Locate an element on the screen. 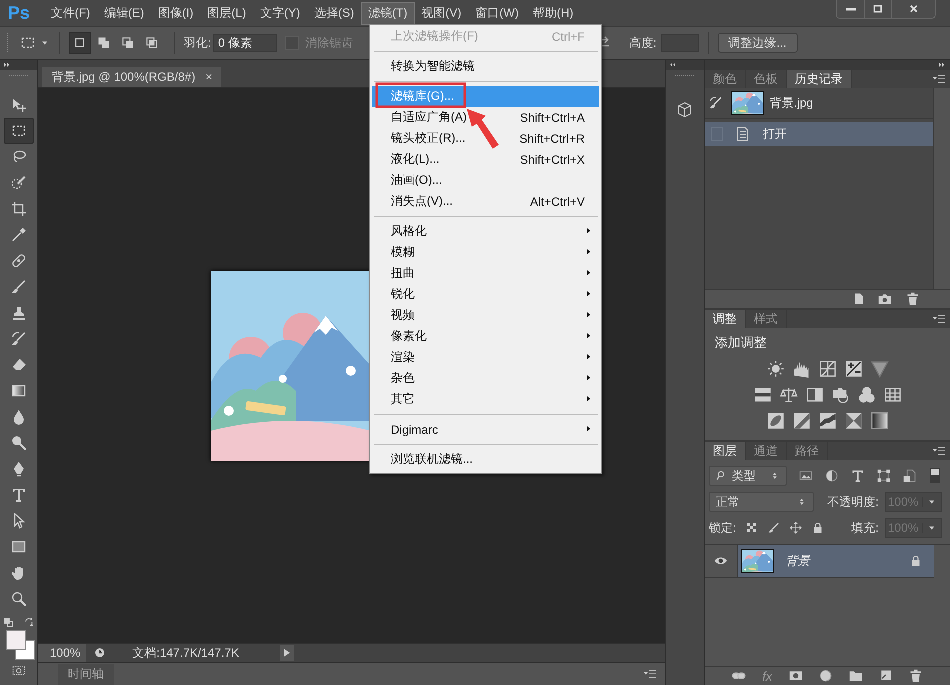  menu-item: 窗口(W) is located at coordinates (497, 13).